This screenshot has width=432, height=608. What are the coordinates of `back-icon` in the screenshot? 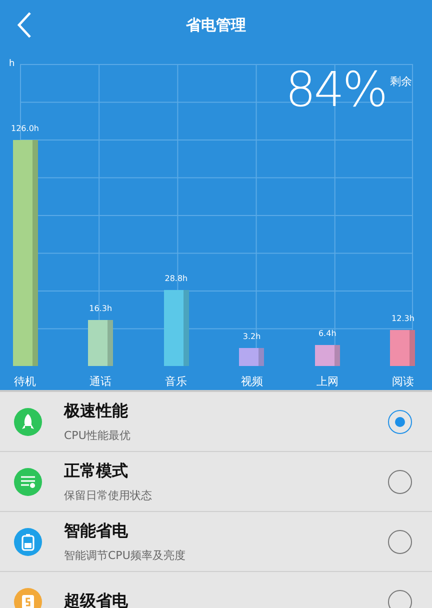 It's located at (24, 25).